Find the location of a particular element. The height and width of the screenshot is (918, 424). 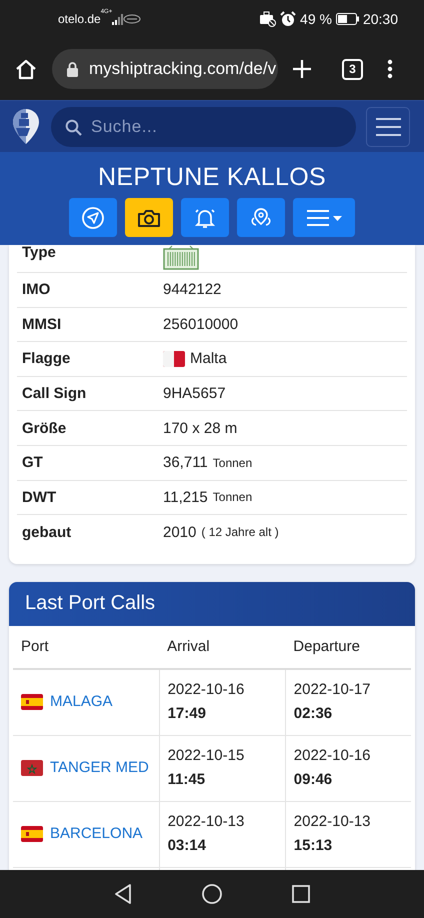

column-header: Departure is located at coordinates (348, 647).